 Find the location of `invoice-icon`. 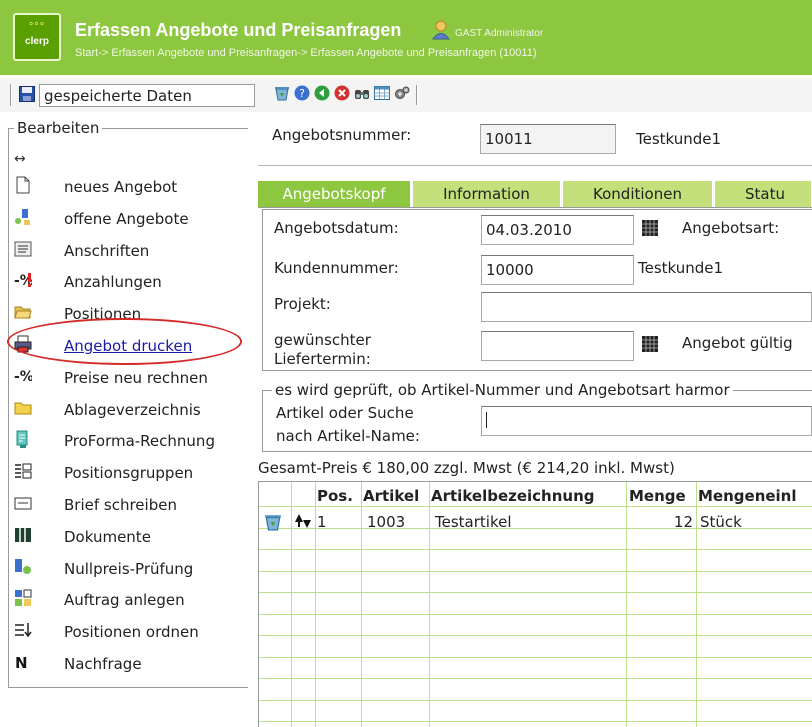

invoice-icon is located at coordinates (22, 439).